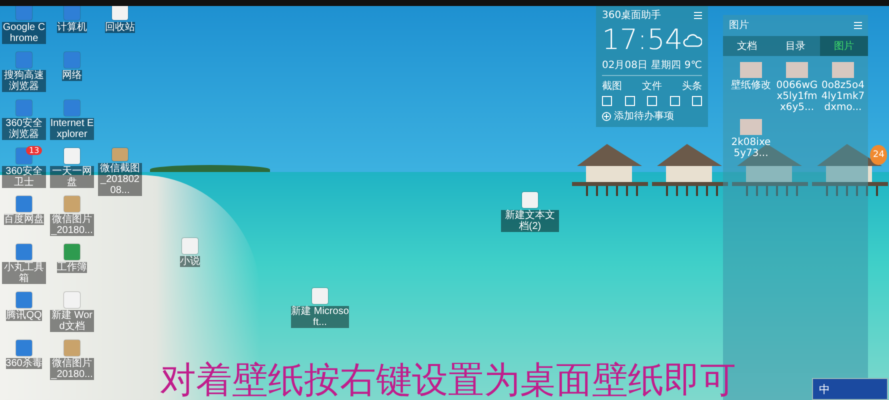  I want to click on desktop-icon-label: 新建 Word文档, so click(72, 321).